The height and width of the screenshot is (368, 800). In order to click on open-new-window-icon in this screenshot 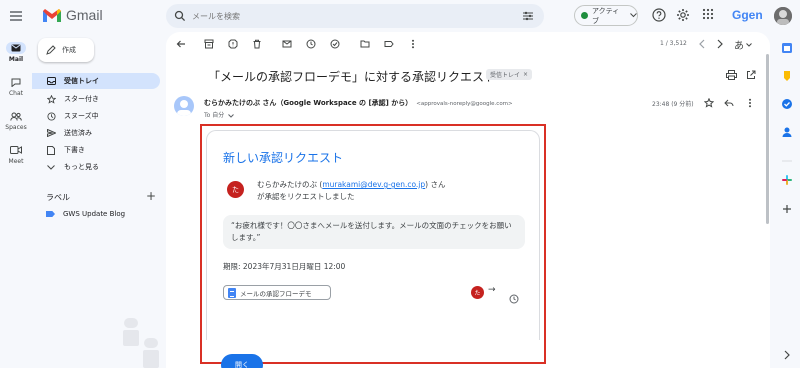, I will do `click(751, 75)`.